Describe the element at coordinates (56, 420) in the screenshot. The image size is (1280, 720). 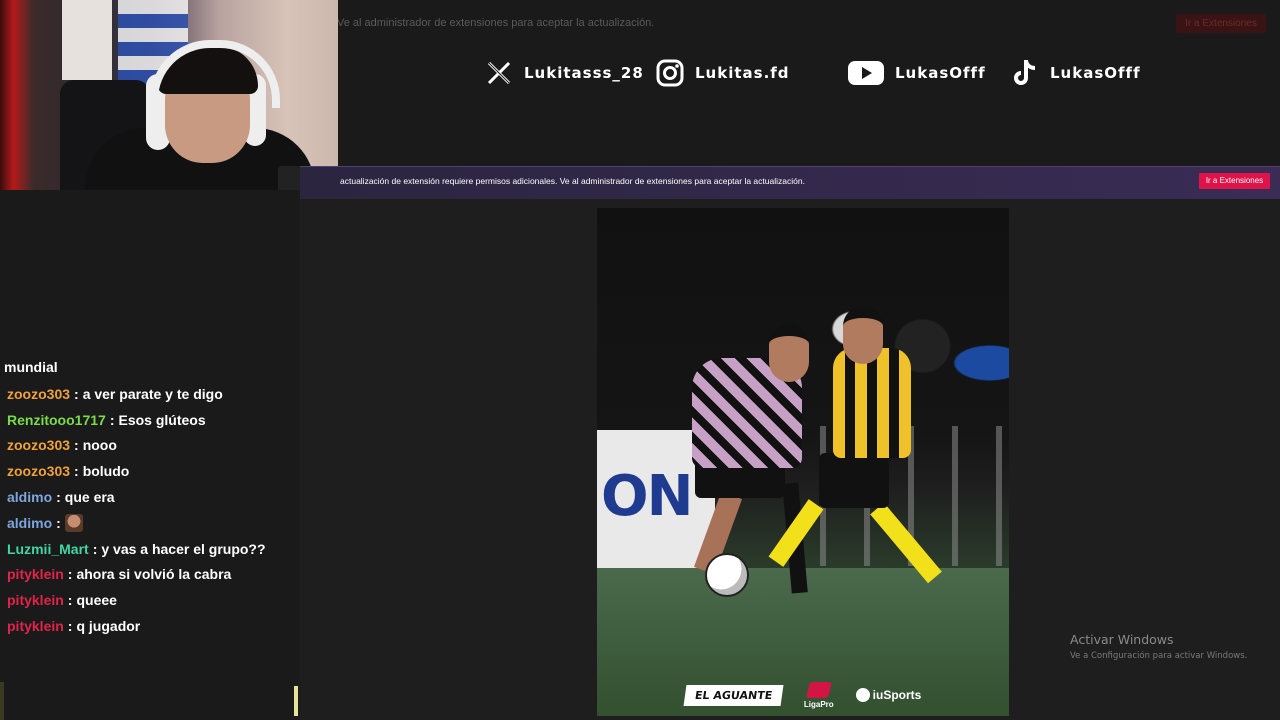
I see `chat-username: Renzitooo1717` at that location.